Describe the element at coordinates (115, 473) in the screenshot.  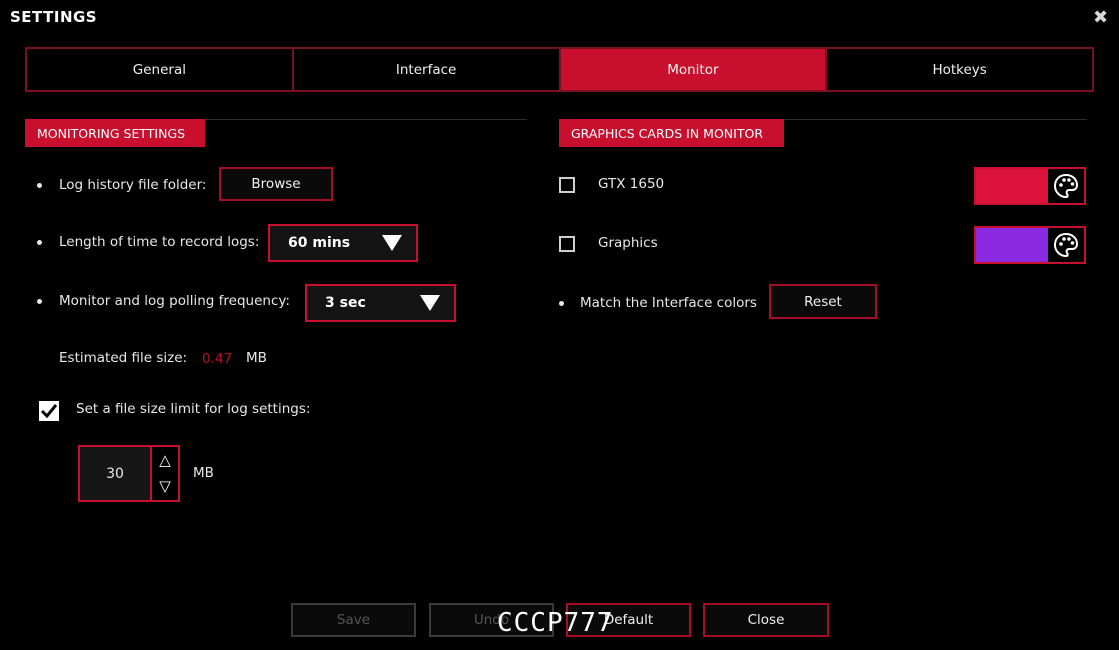
I see `file-size-limit-input: 30` at that location.